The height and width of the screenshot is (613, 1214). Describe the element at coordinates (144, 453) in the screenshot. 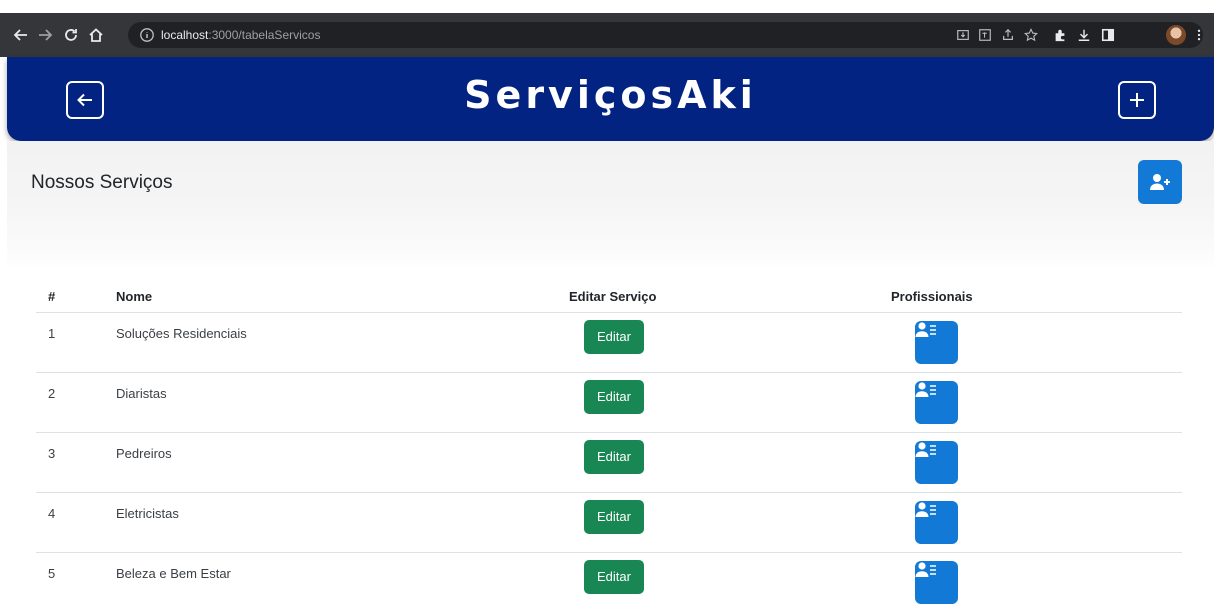

I see `row-name: Pedreiros` at that location.